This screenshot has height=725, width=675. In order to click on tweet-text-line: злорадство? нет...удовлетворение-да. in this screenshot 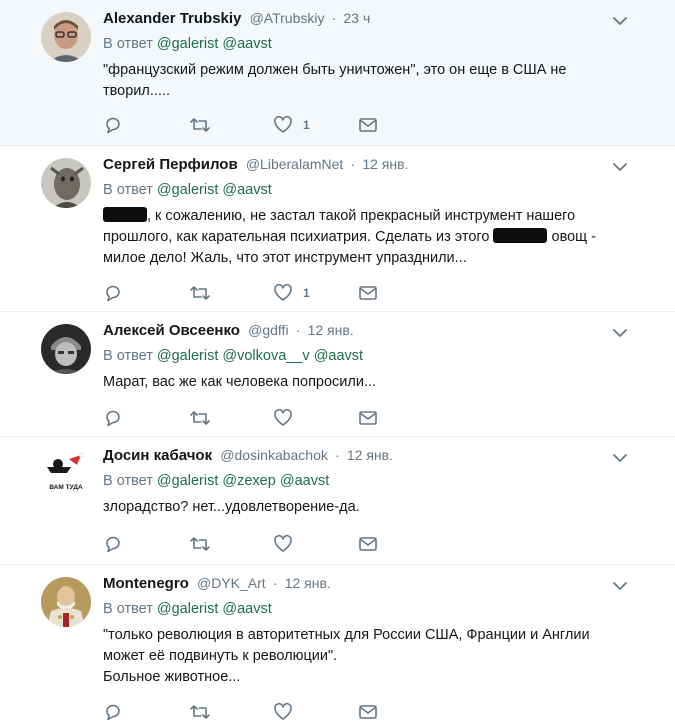, I will do `click(231, 507)`.